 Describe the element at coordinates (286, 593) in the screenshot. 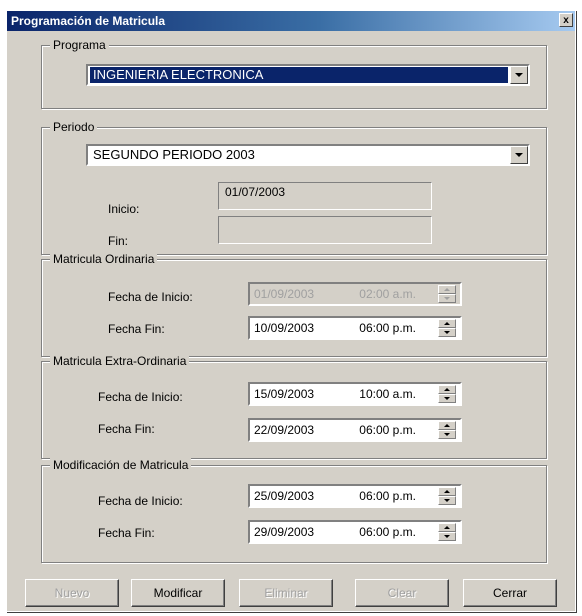

I see `eliminar-button: Eliminar` at that location.